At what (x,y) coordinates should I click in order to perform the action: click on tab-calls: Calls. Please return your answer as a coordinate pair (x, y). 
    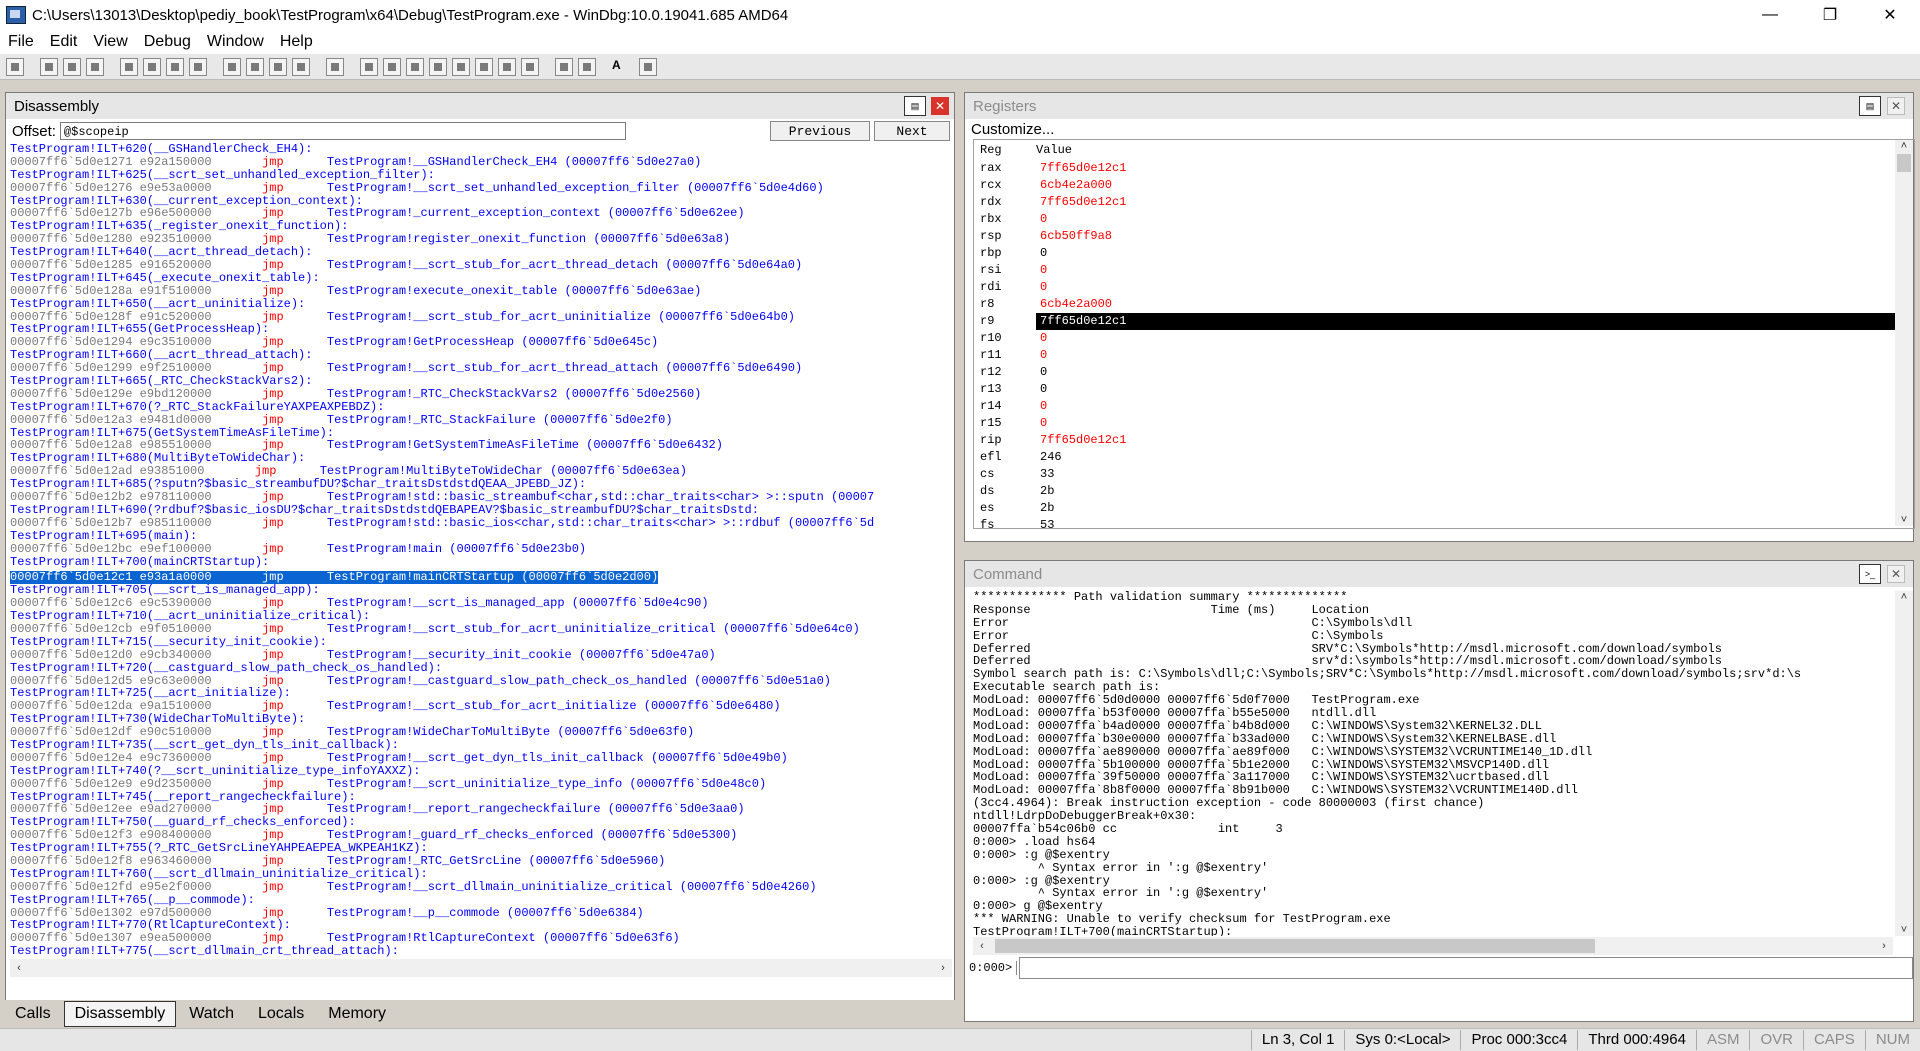
    Looking at the image, I should click on (33, 1014).